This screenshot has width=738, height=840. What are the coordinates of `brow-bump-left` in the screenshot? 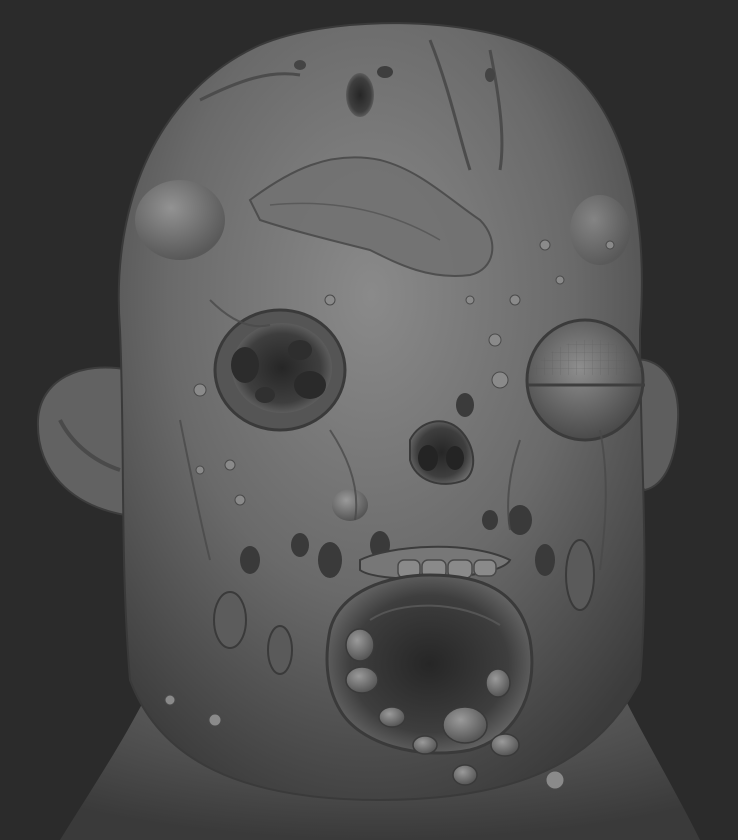 It's located at (180, 220).